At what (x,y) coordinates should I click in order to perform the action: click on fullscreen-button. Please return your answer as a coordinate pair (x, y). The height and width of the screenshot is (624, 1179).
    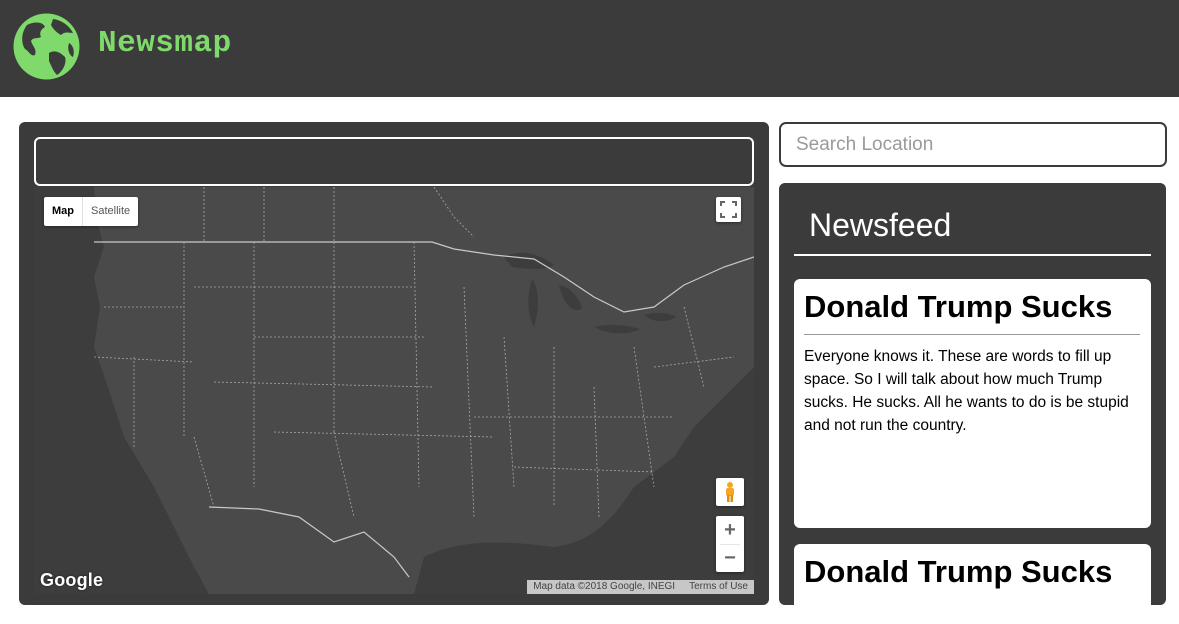
    Looking at the image, I should click on (728, 209).